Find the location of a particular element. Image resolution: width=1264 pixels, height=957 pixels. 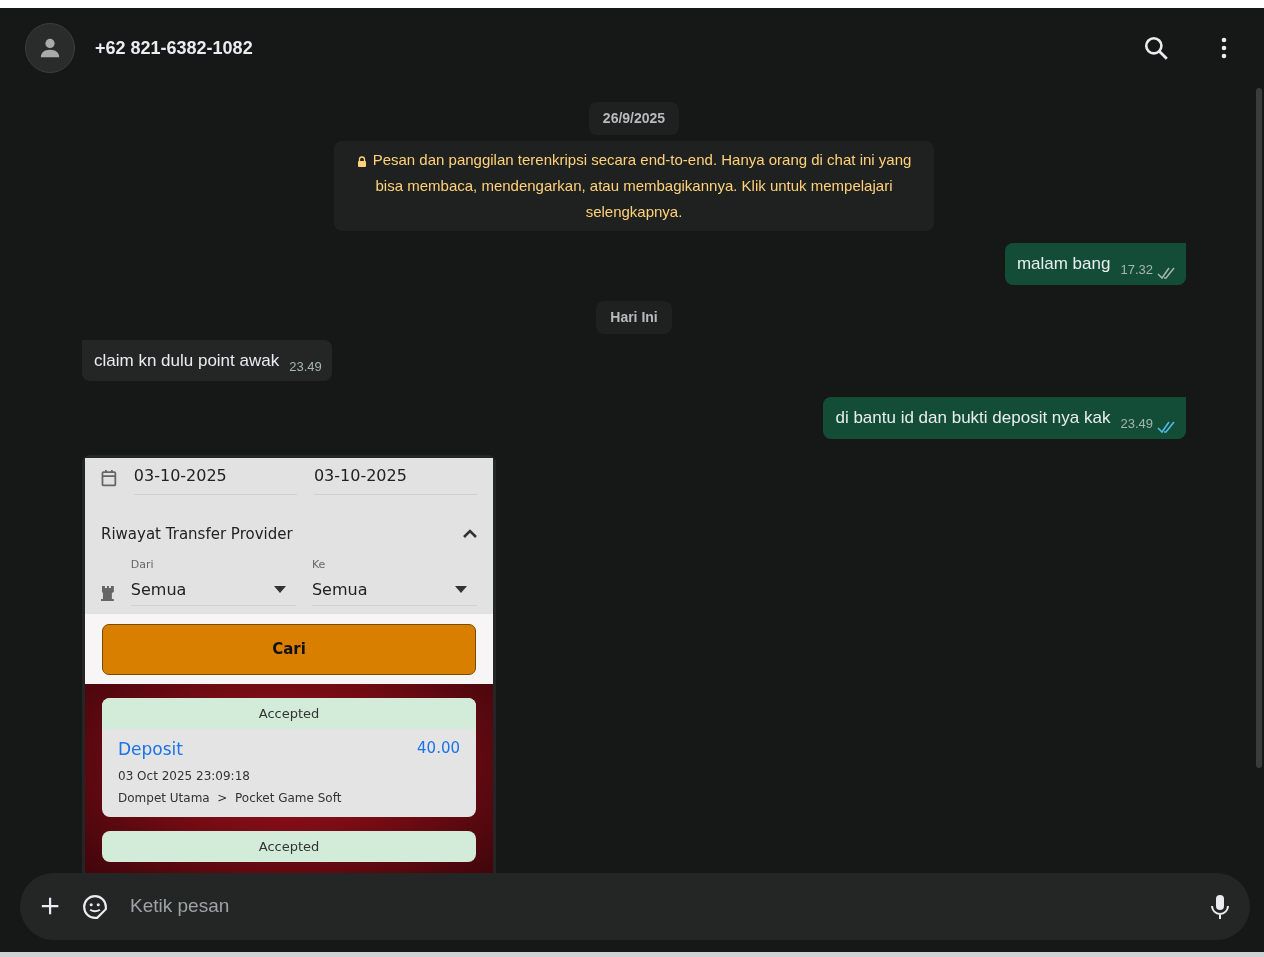

microphone-icon is located at coordinates (1220, 906).